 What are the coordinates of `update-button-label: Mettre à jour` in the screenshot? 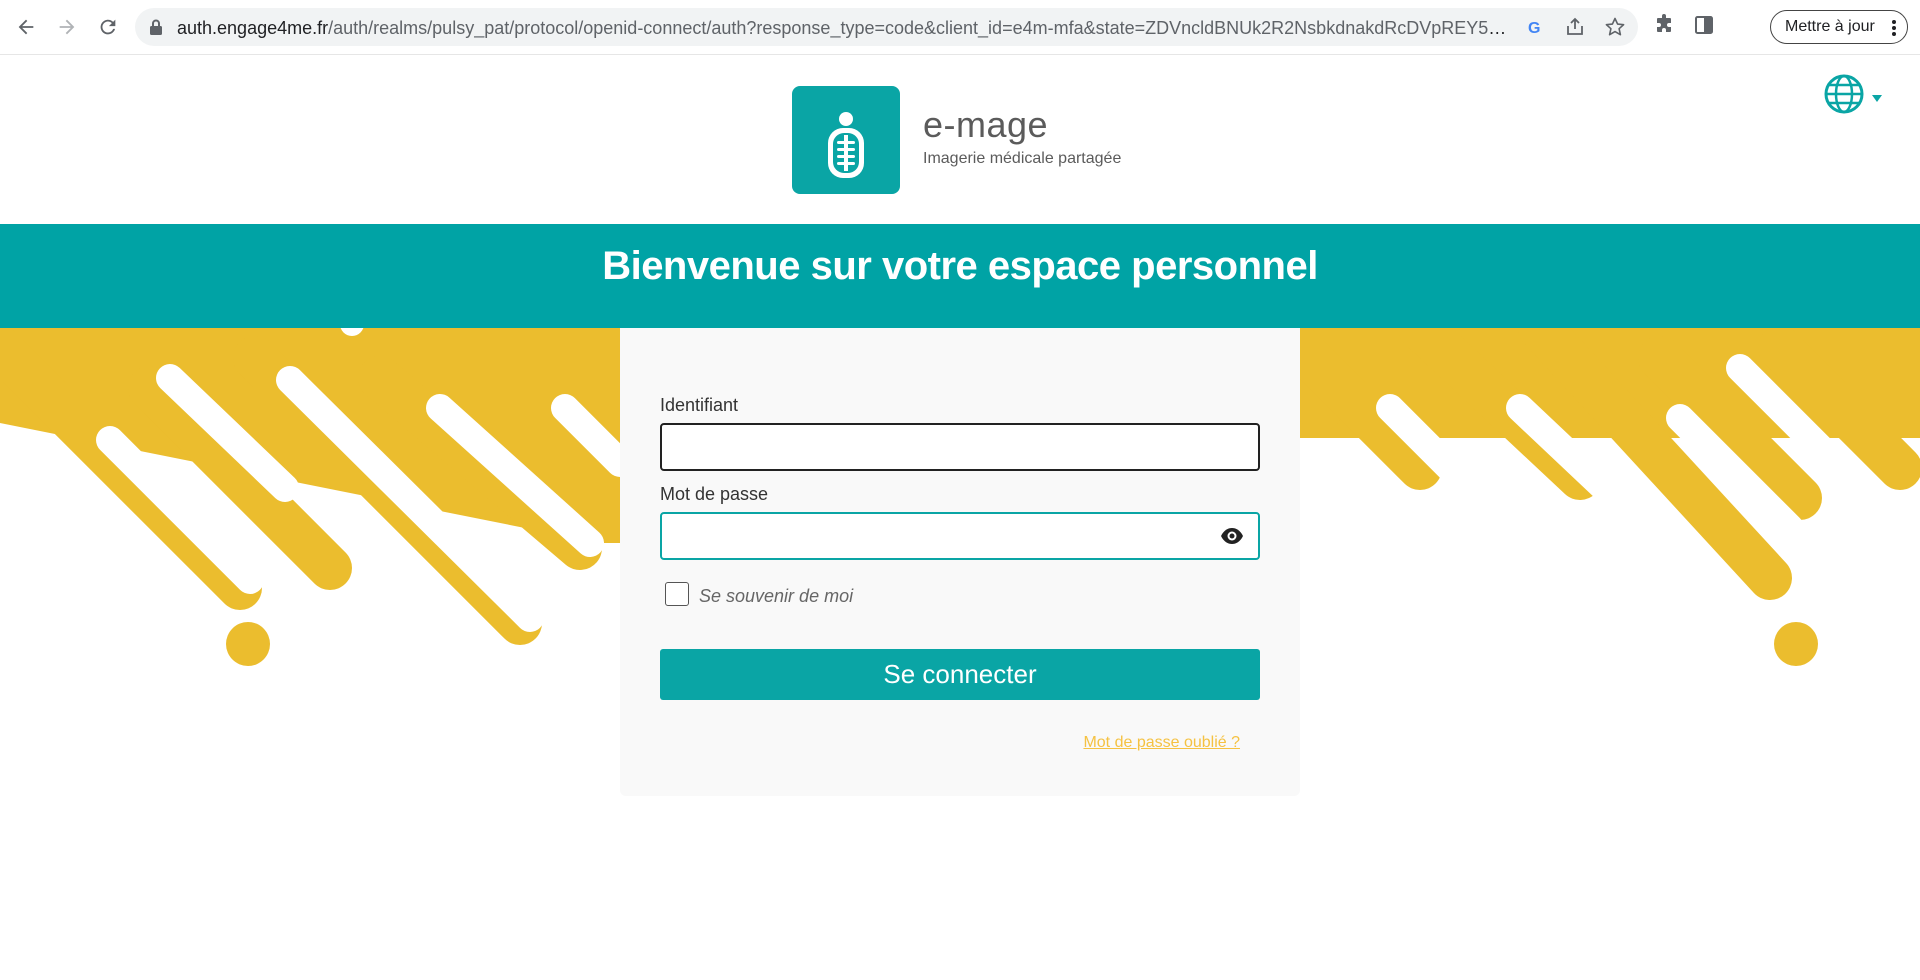 It's located at (1830, 26).